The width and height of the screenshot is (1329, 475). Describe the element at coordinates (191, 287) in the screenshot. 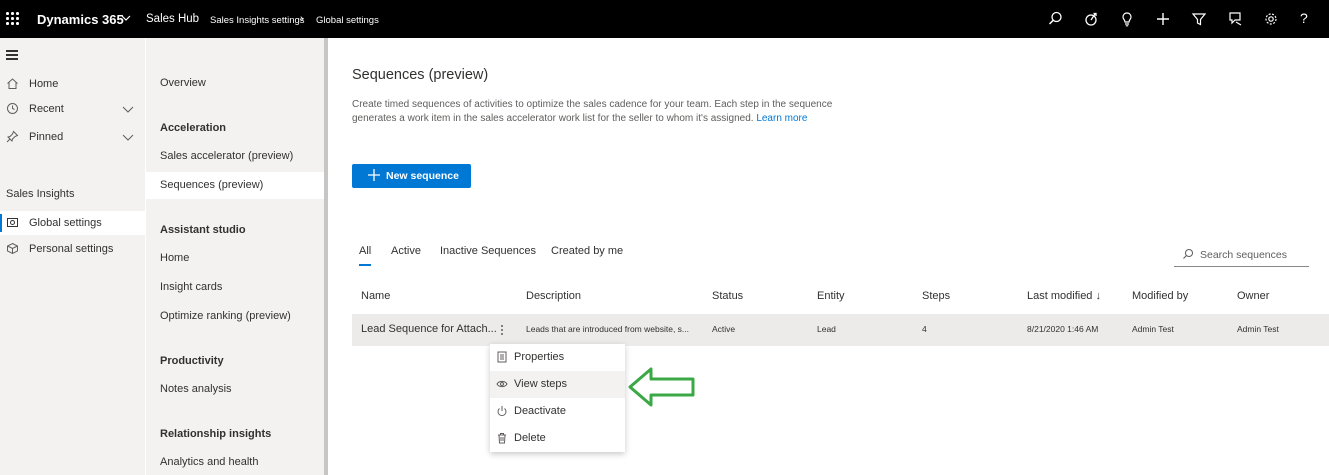

I see `settings-nav-label: Insight cards` at that location.